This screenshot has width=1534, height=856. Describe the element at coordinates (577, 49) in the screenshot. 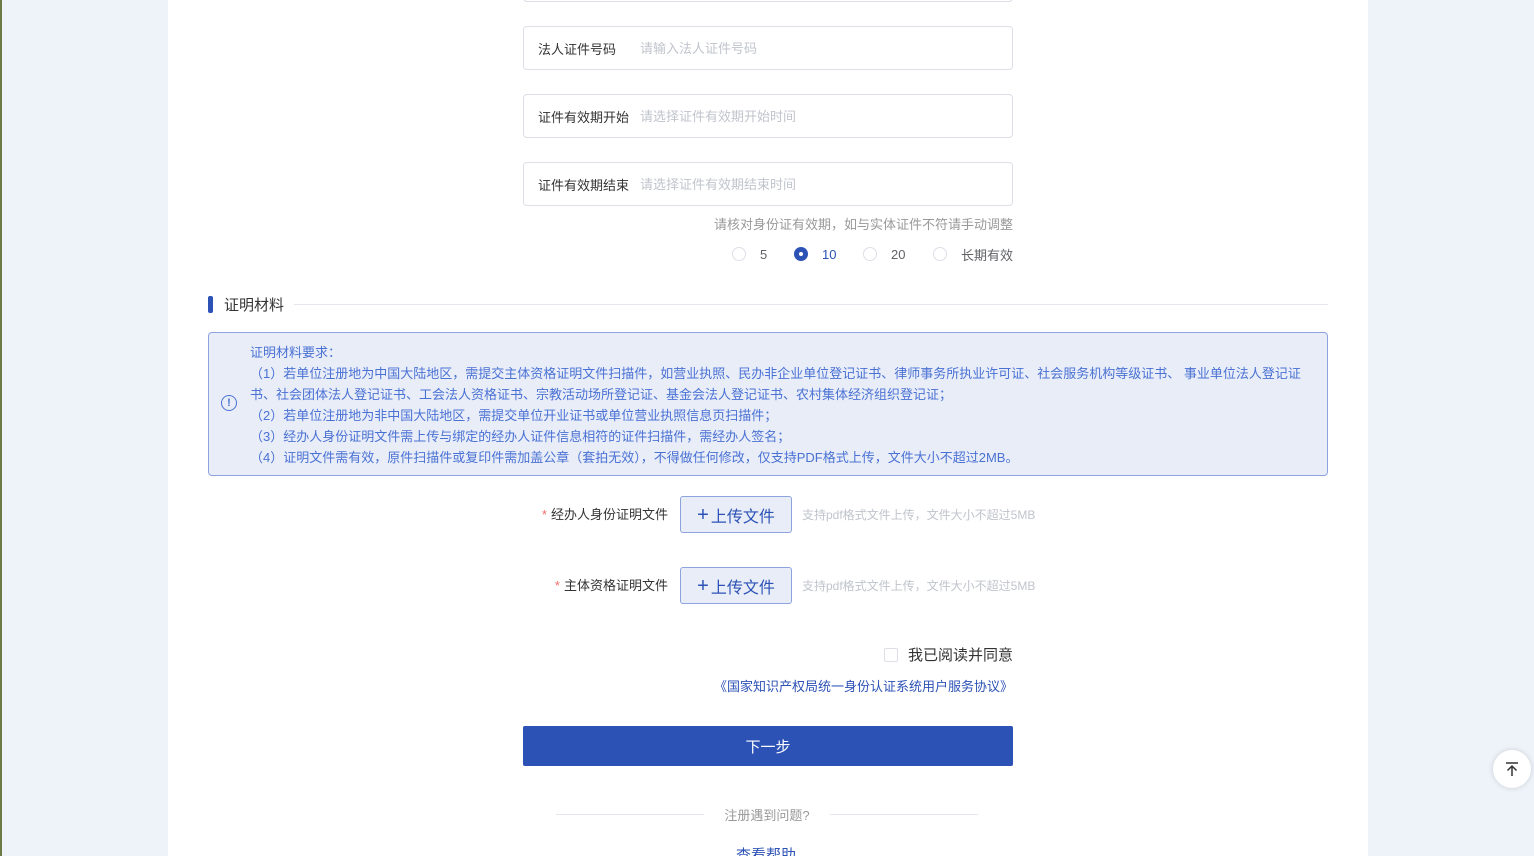

I see `field-label: 法人证件号码` at that location.